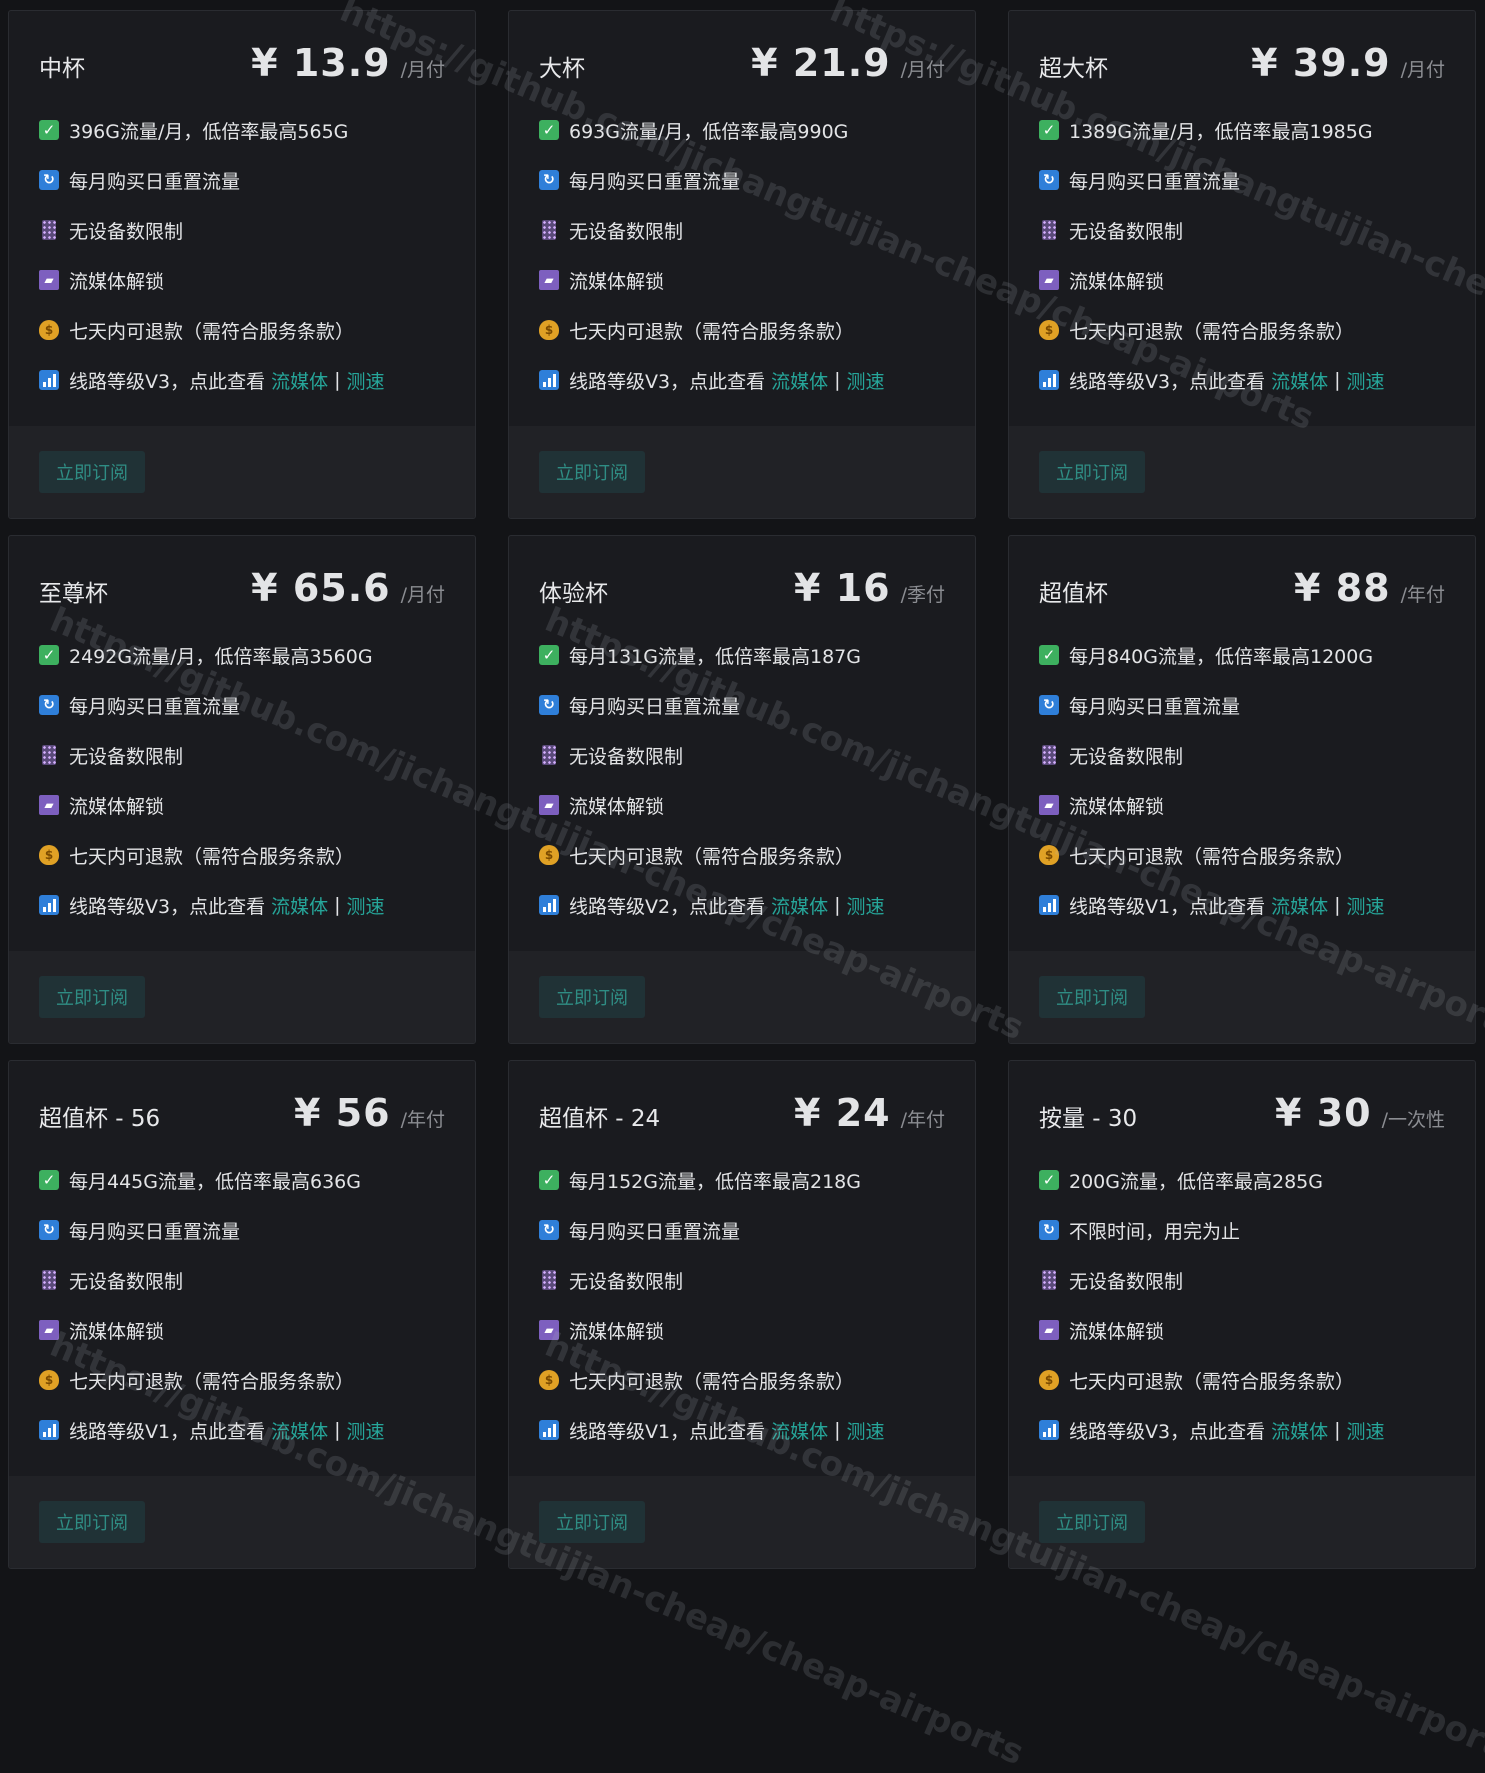 This screenshot has height=1773, width=1485. Describe the element at coordinates (100, 1119) in the screenshot. I see `plan-name: 超值杯 - 56` at that location.